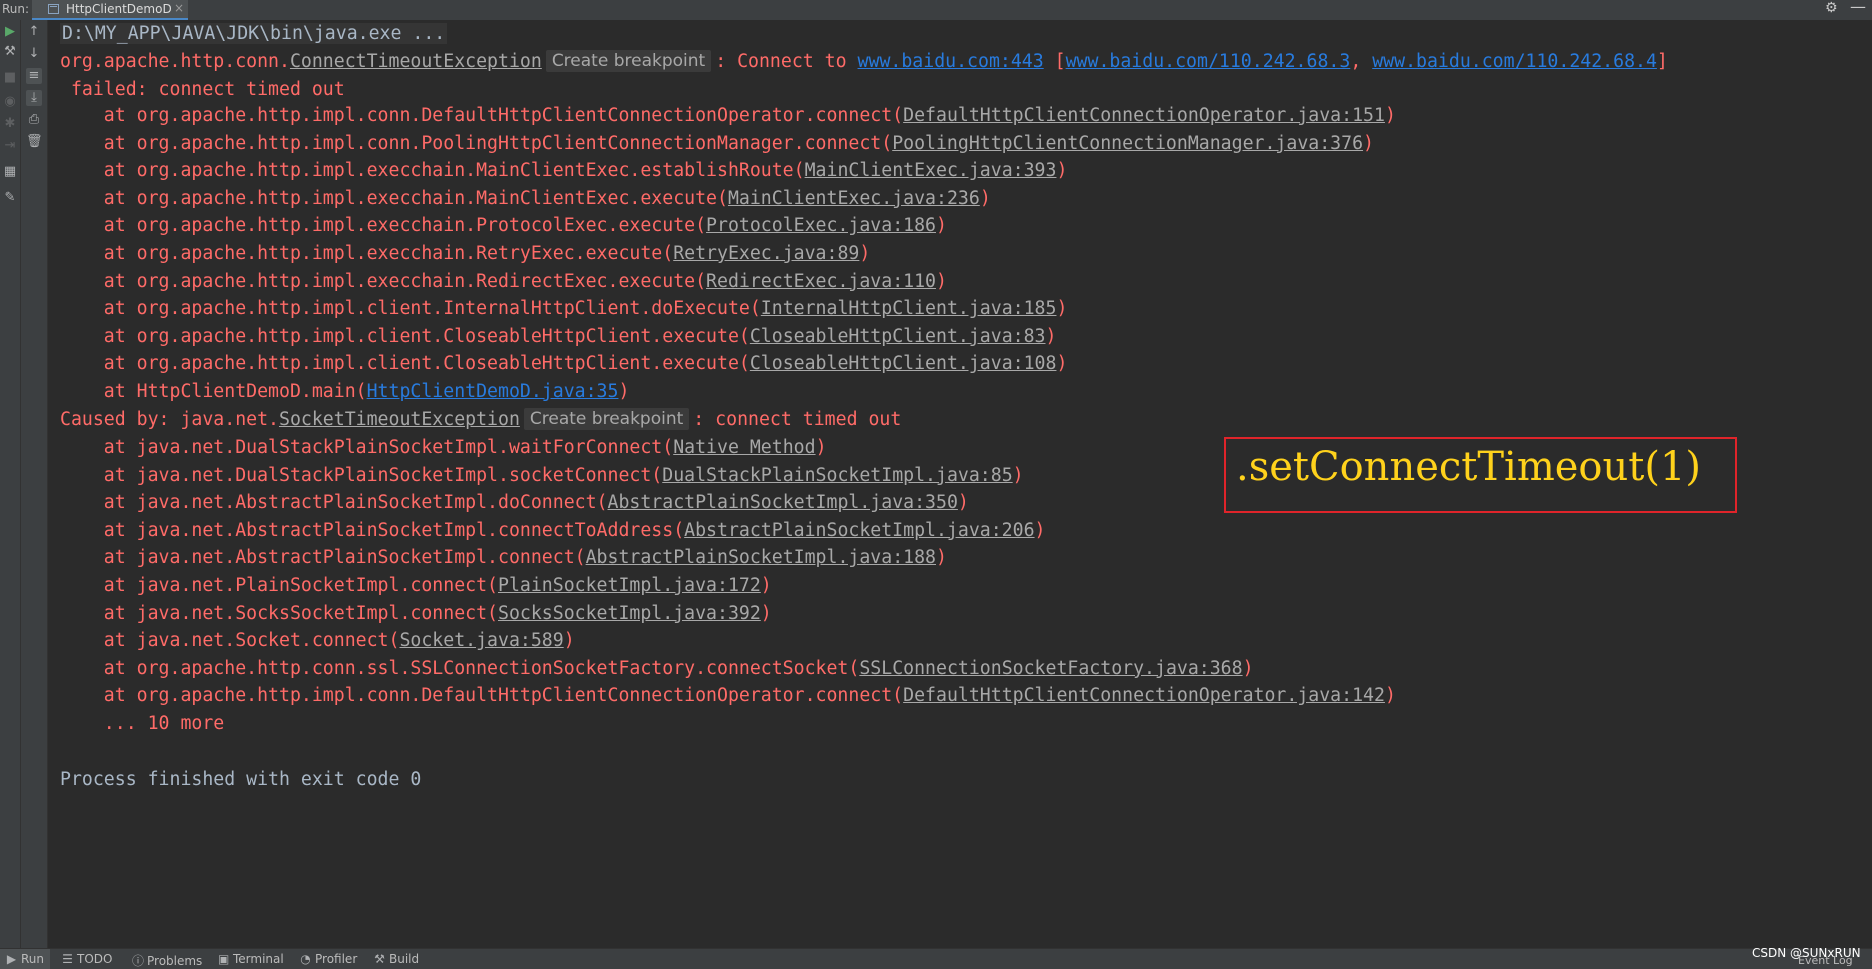 This screenshot has height=969, width=1872. I want to click on frame-source-link: DualStackPlainSocketImpl.java:85, so click(837, 475).